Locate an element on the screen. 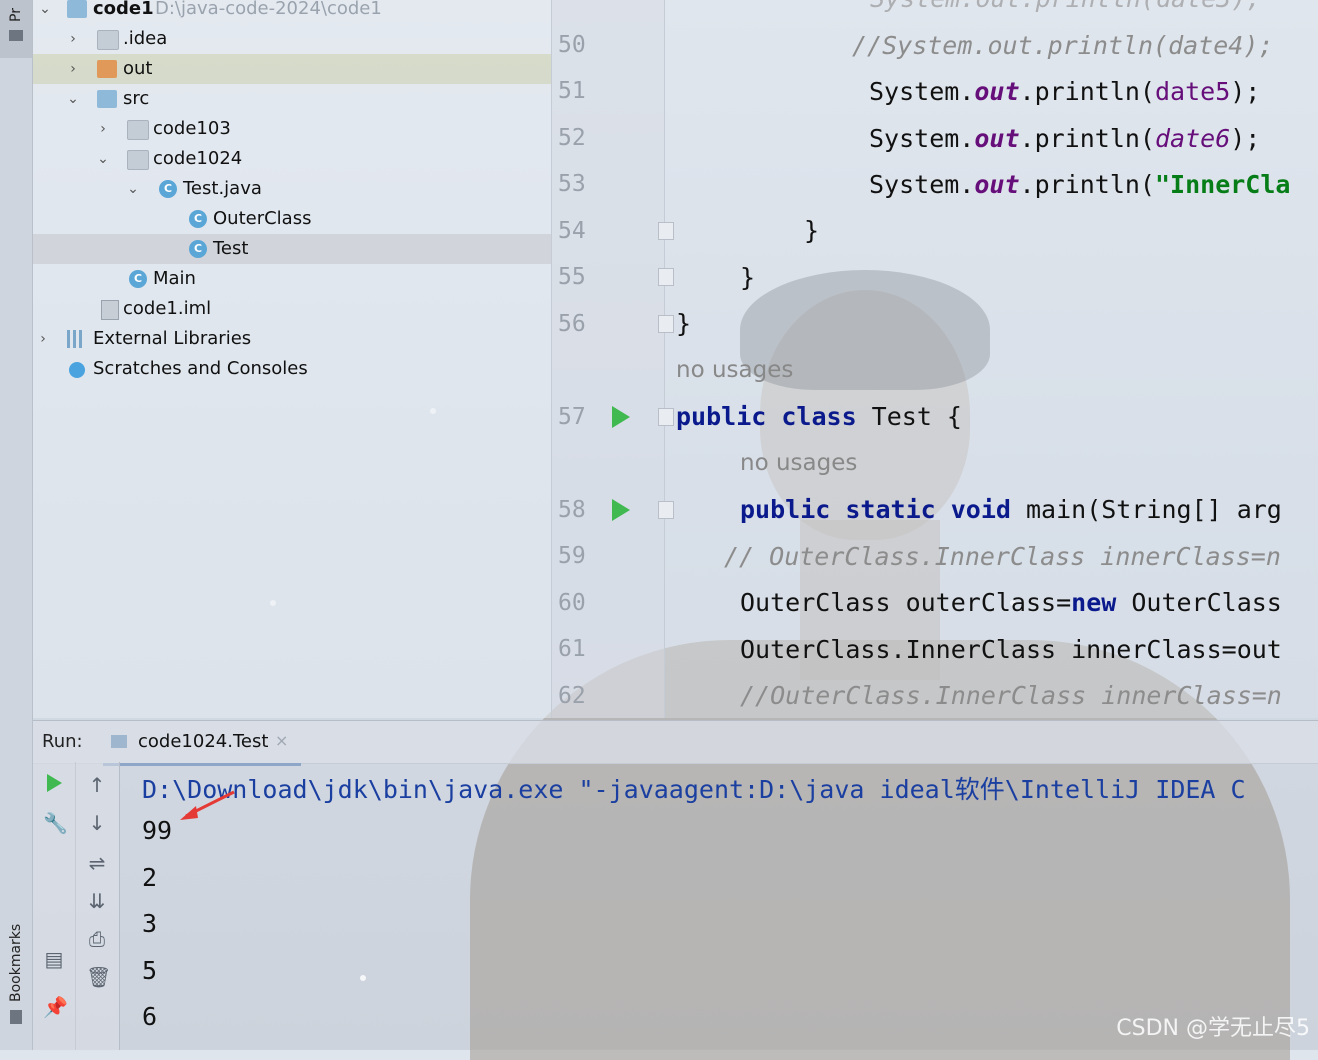 The width and height of the screenshot is (1318, 1060). tree-item-label: Test.java is located at coordinates (222, 188).